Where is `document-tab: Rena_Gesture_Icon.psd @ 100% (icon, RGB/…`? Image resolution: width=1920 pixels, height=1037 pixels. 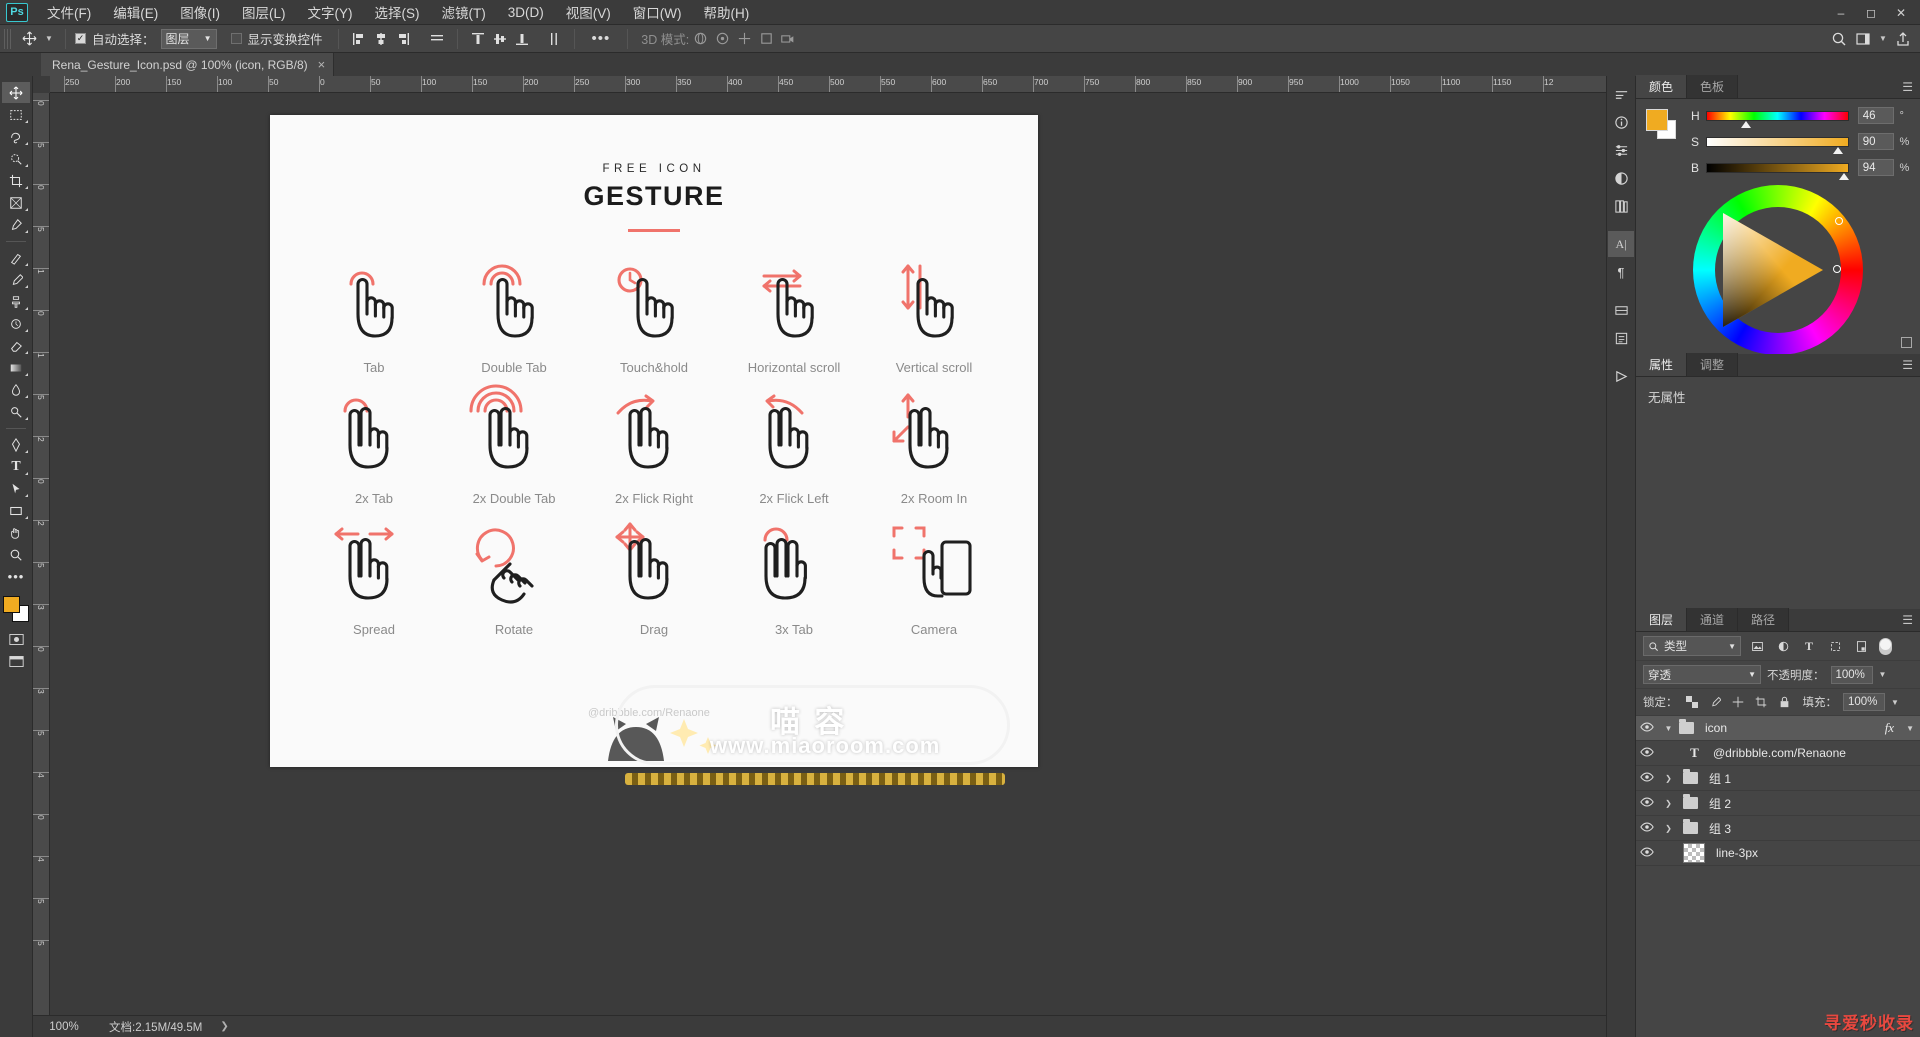
document-tab: Rena_Gesture_Icon.psd @ 100% (icon, RGB/… is located at coordinates (188, 64).